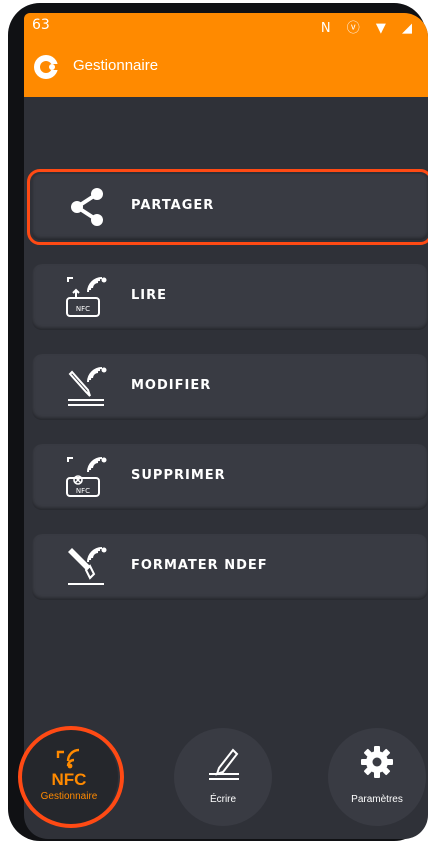 This screenshot has height=844, width=431. I want to click on status-icons: N ⓥ ▼ ◢, so click(369, 28).